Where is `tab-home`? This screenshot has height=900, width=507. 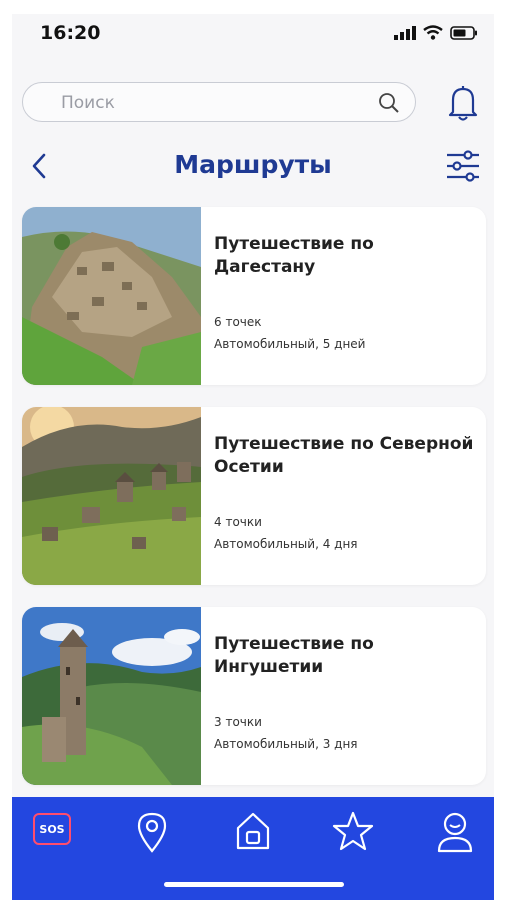
tab-home is located at coordinates (253, 833).